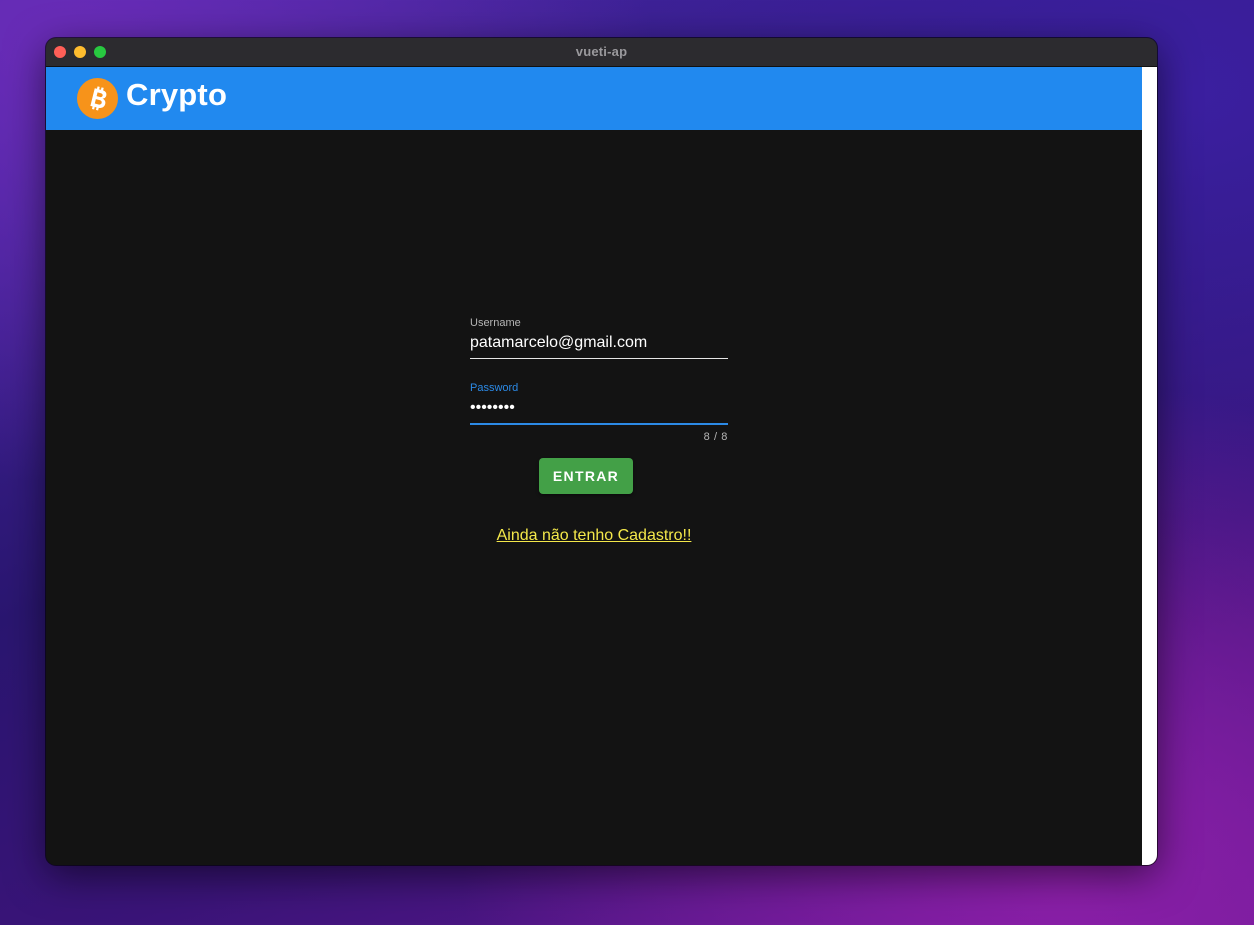 This screenshot has height=925, width=1254. Describe the element at coordinates (494, 388) in the screenshot. I see `password-label: Password` at that location.